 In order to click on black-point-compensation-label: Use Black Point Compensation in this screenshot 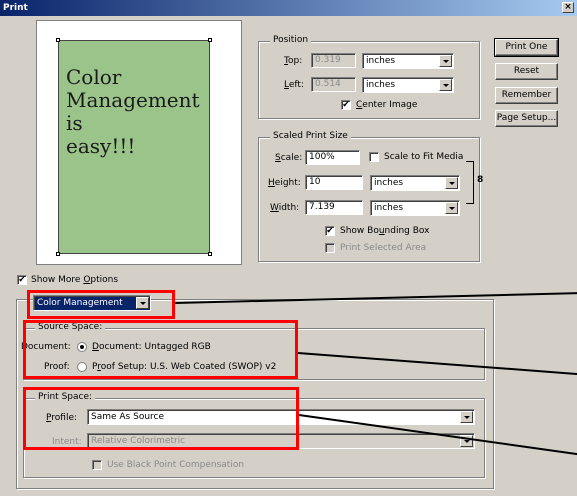, I will do `click(176, 465)`.